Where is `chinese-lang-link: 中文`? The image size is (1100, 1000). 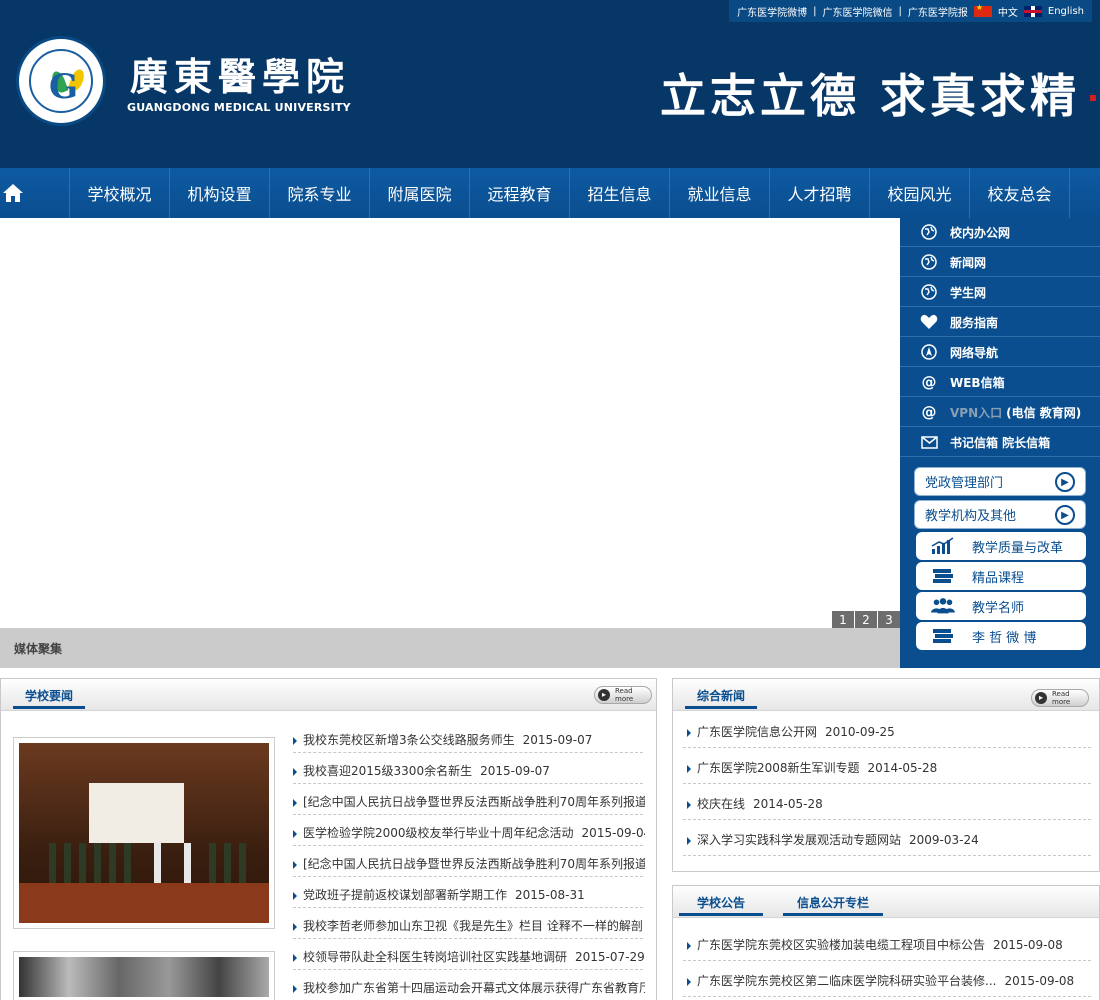
chinese-lang-link: 中文 is located at coordinates (1008, 11).